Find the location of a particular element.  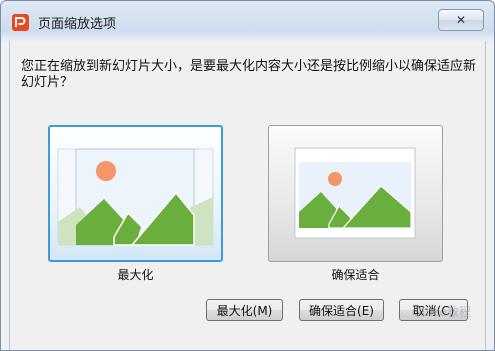

option-ensure-fit is located at coordinates (355, 193).